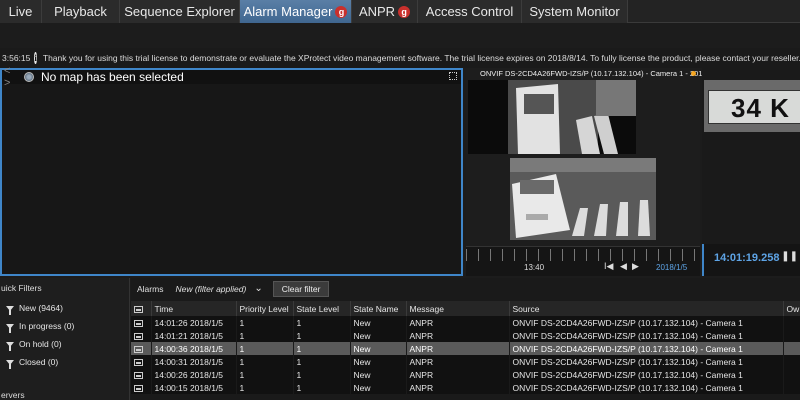  I want to click on anpr-view-pane: 34 K 14:01:19.258 ❚❚, so click(751, 172).